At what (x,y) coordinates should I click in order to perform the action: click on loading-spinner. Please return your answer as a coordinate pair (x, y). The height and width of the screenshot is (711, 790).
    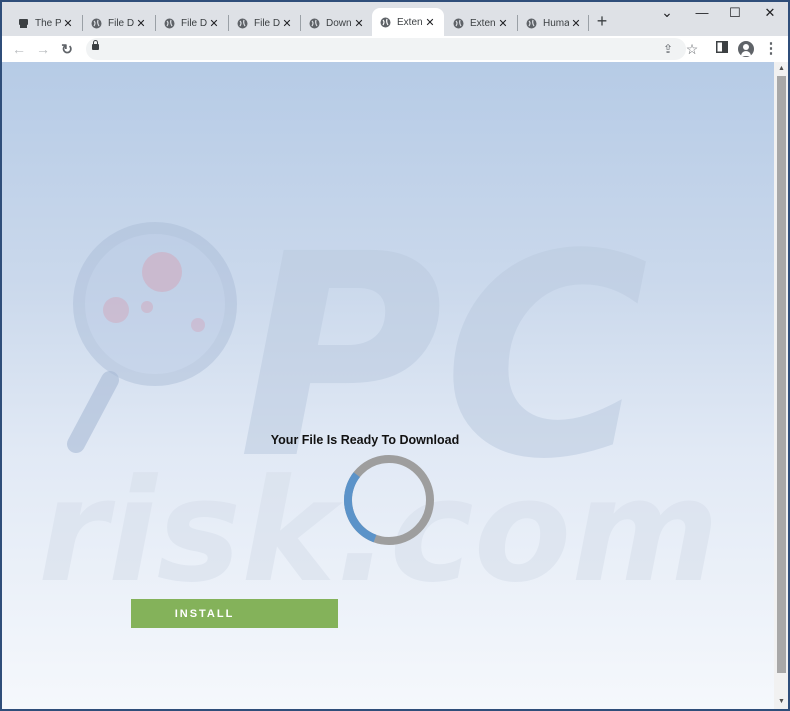
    Looking at the image, I should click on (389, 500).